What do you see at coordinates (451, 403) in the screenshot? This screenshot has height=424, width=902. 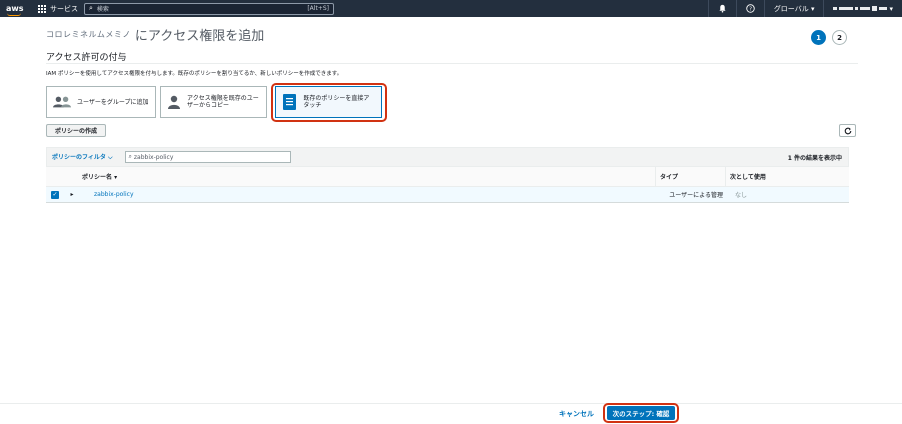 I see `footer-divider` at bounding box center [451, 403].